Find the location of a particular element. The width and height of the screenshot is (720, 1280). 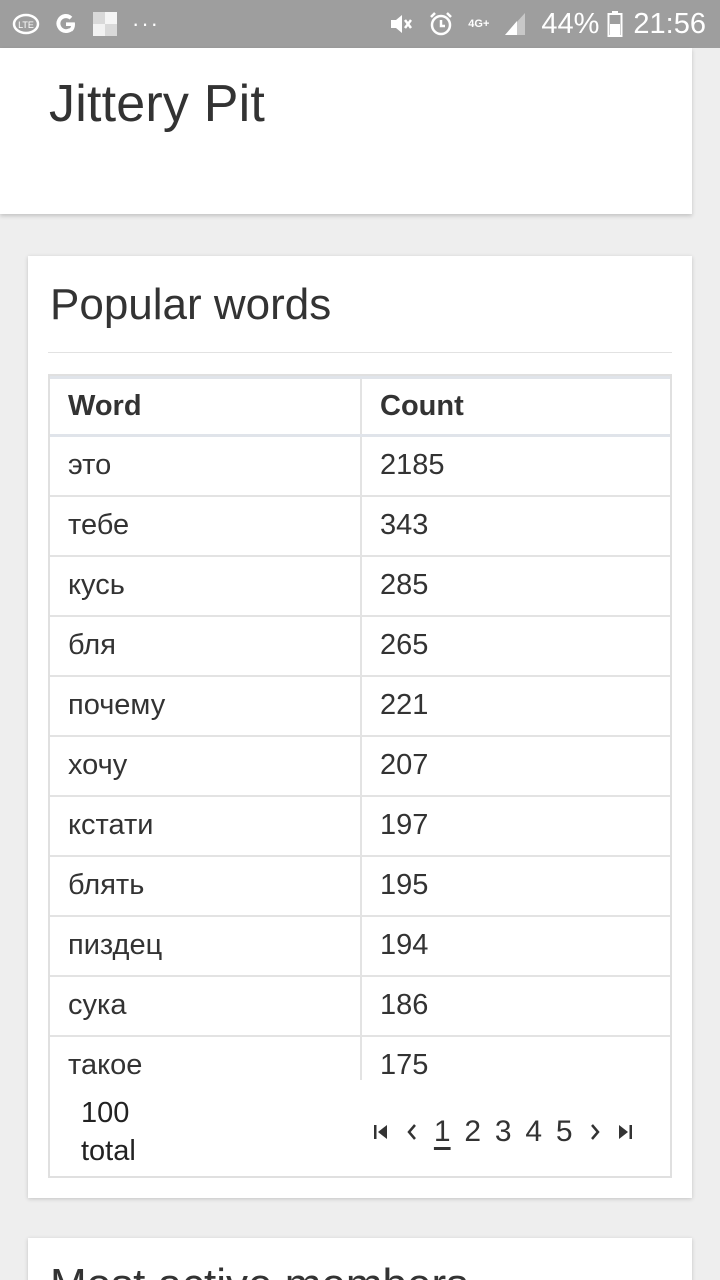

lte-icon: LTE is located at coordinates (26, 24).